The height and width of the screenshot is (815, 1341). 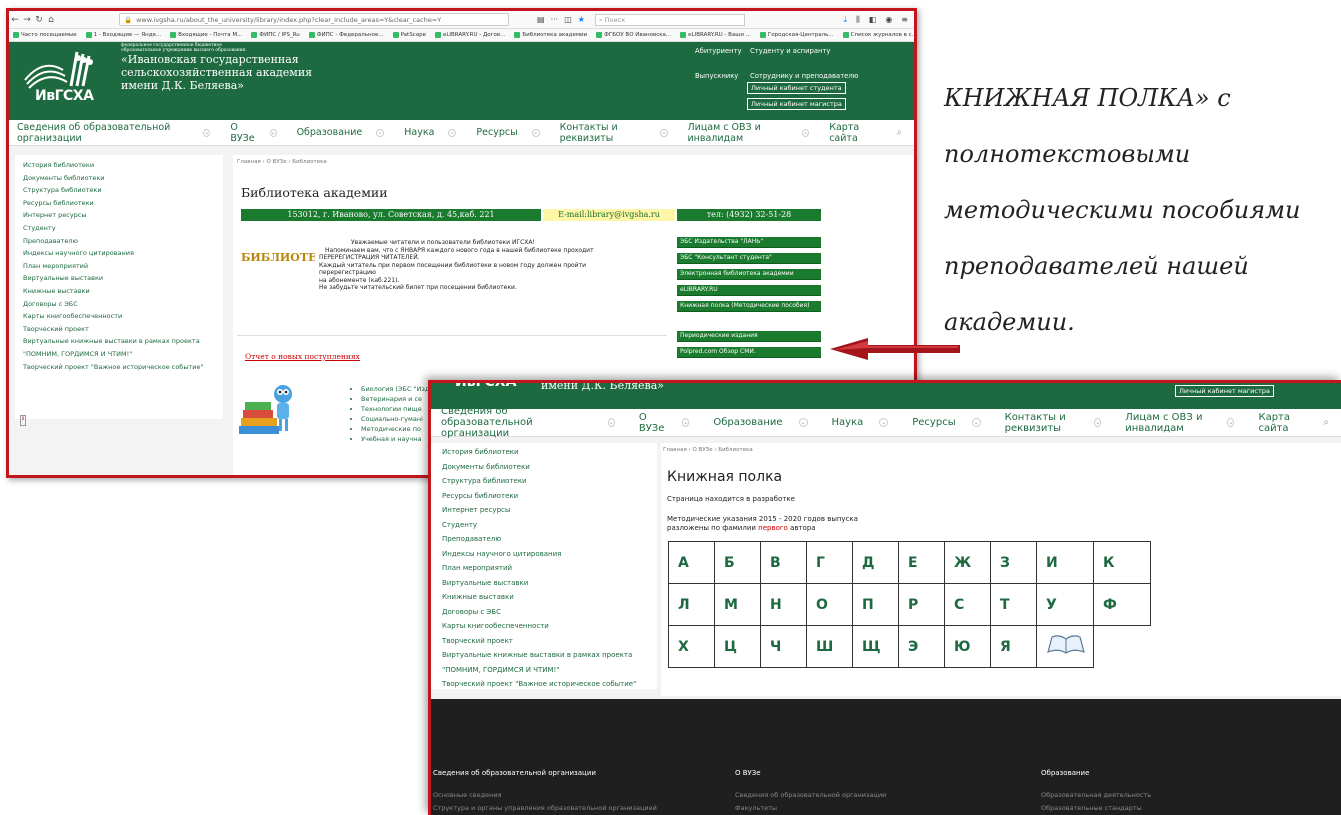 What do you see at coordinates (749, 274) in the screenshot?
I see `resource-link: Электронная библиотека академии` at bounding box center [749, 274].